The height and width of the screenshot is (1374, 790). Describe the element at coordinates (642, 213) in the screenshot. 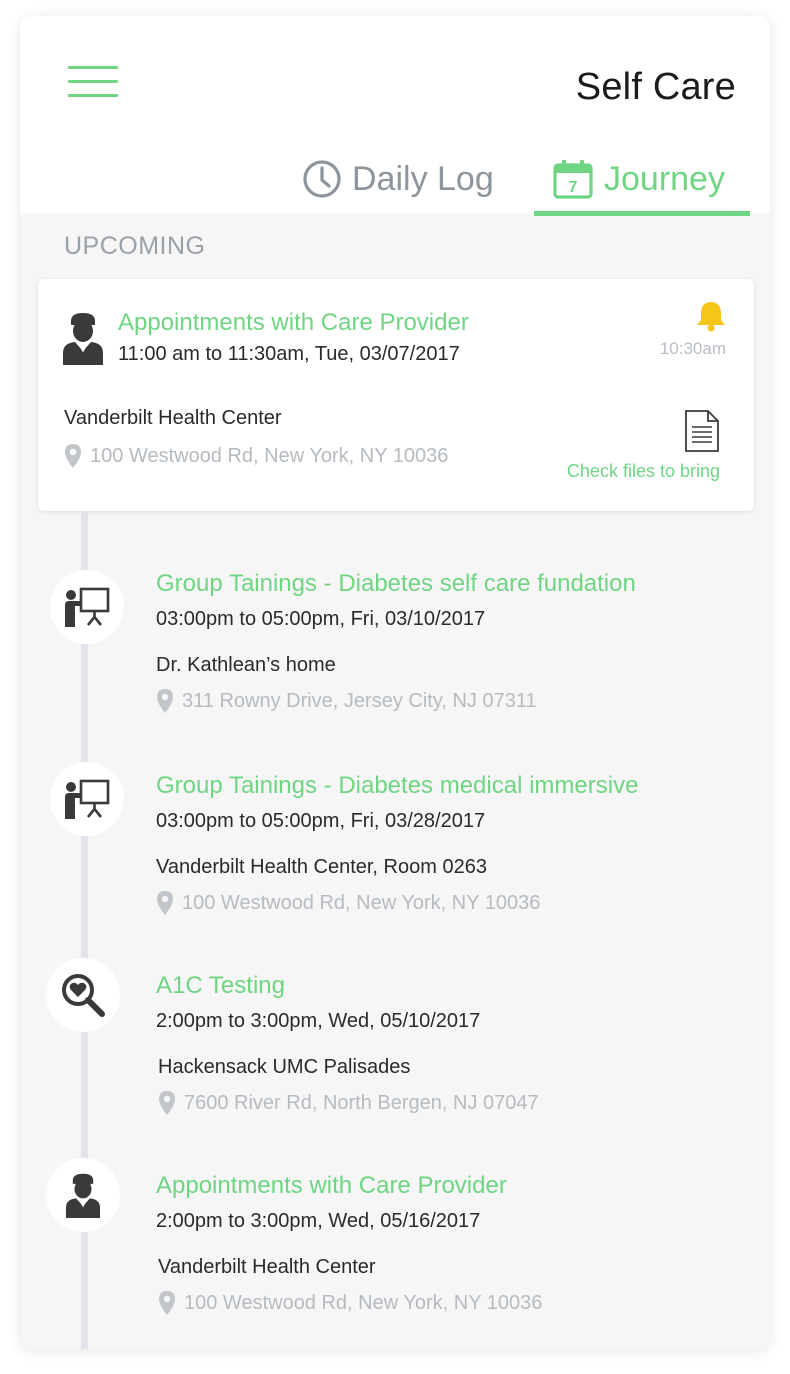

I see `active-tab-indicator` at that location.